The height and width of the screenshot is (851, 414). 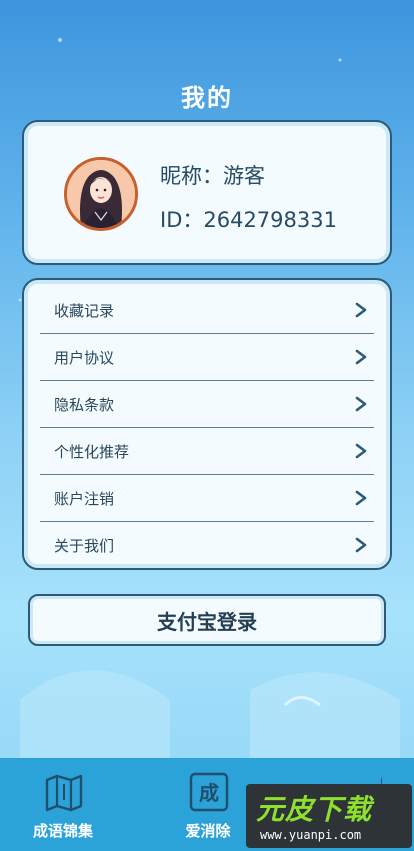 What do you see at coordinates (84, 498) in the screenshot?
I see `menu-item-label: 账户注销` at bounding box center [84, 498].